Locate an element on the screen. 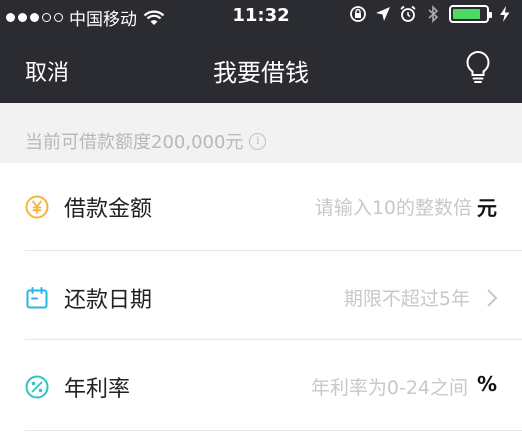 The width and height of the screenshot is (522, 439). rotation-lock-icon is located at coordinates (358, 14).